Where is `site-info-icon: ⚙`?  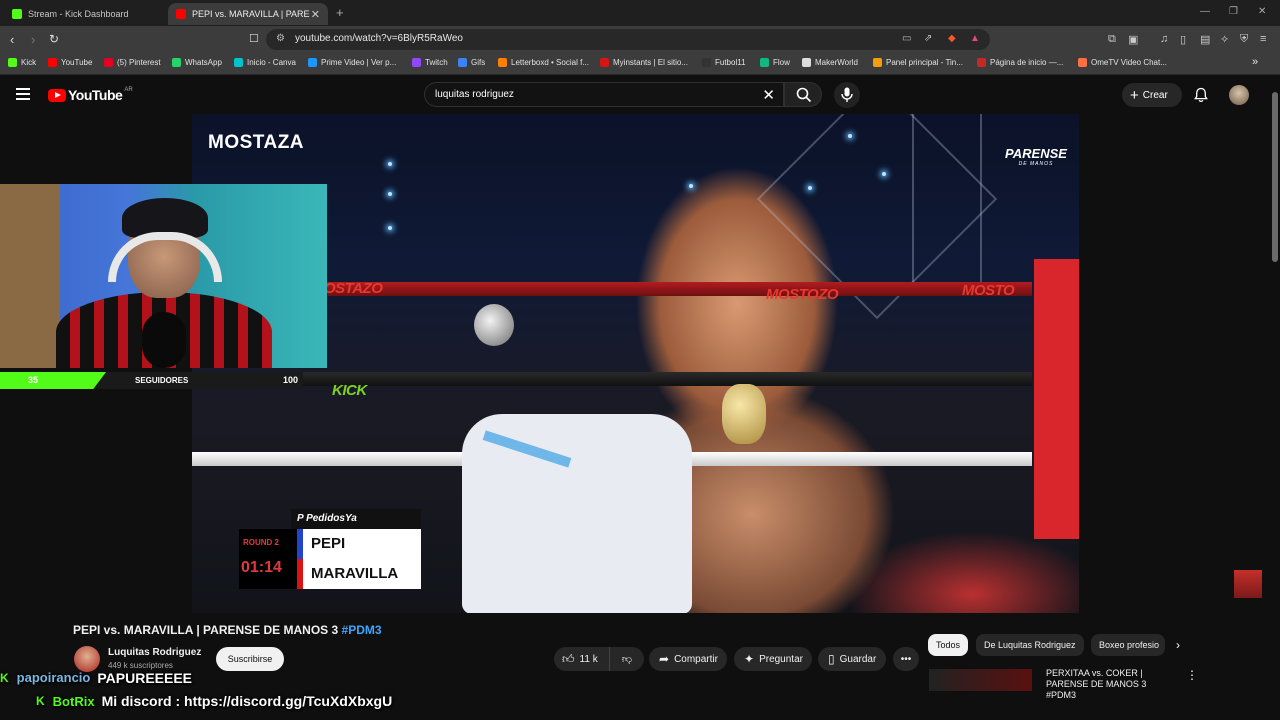 site-info-icon: ⚙ is located at coordinates (280, 38).